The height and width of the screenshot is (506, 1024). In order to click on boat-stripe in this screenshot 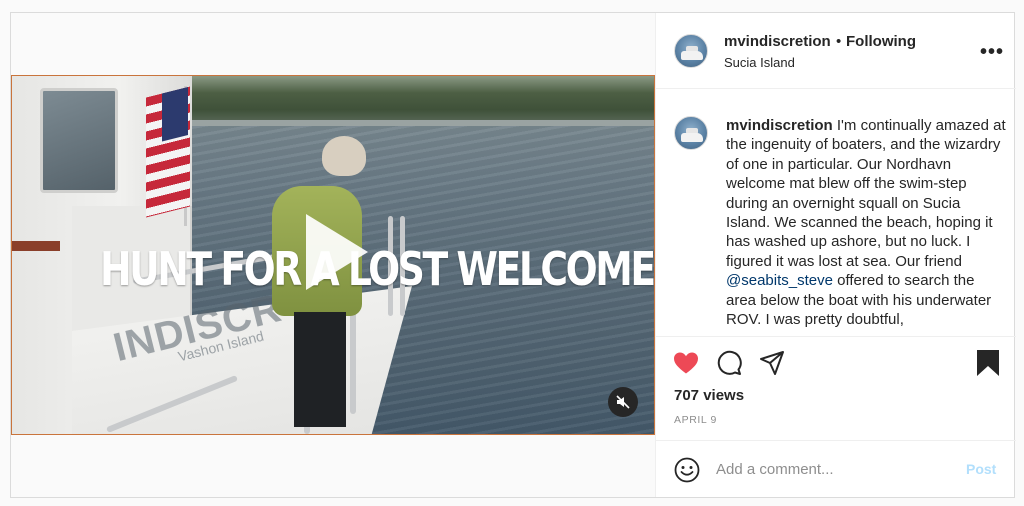, I will do `click(36, 246)`.